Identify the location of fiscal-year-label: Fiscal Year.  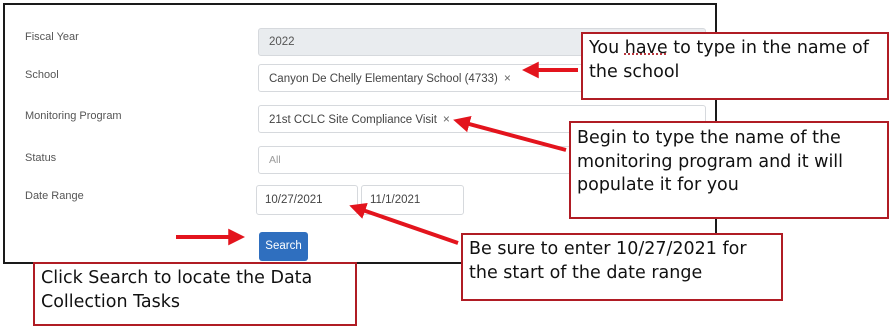
(52, 37).